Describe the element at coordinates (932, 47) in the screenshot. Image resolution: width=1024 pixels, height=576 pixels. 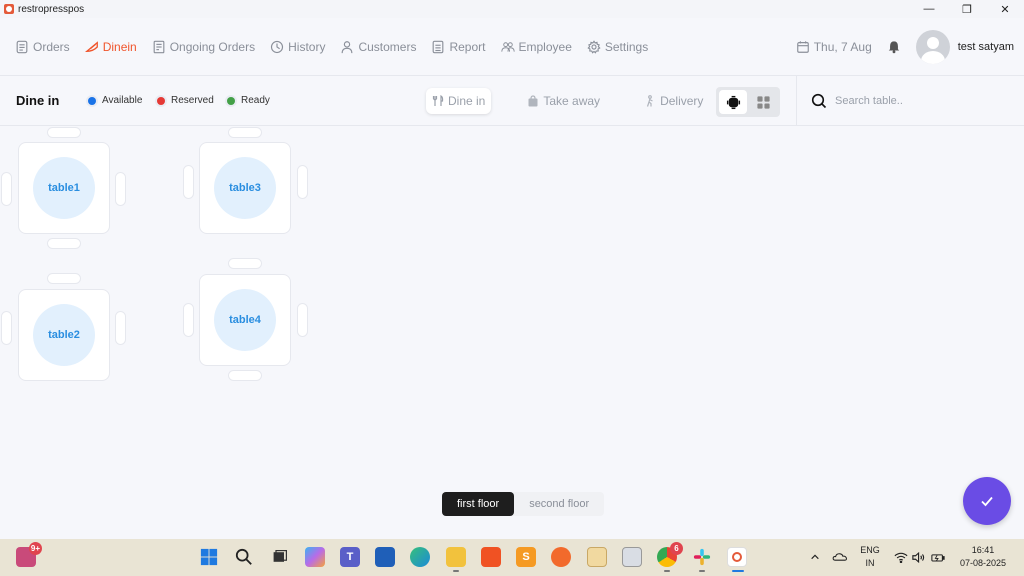
I see `user-avatar` at that location.